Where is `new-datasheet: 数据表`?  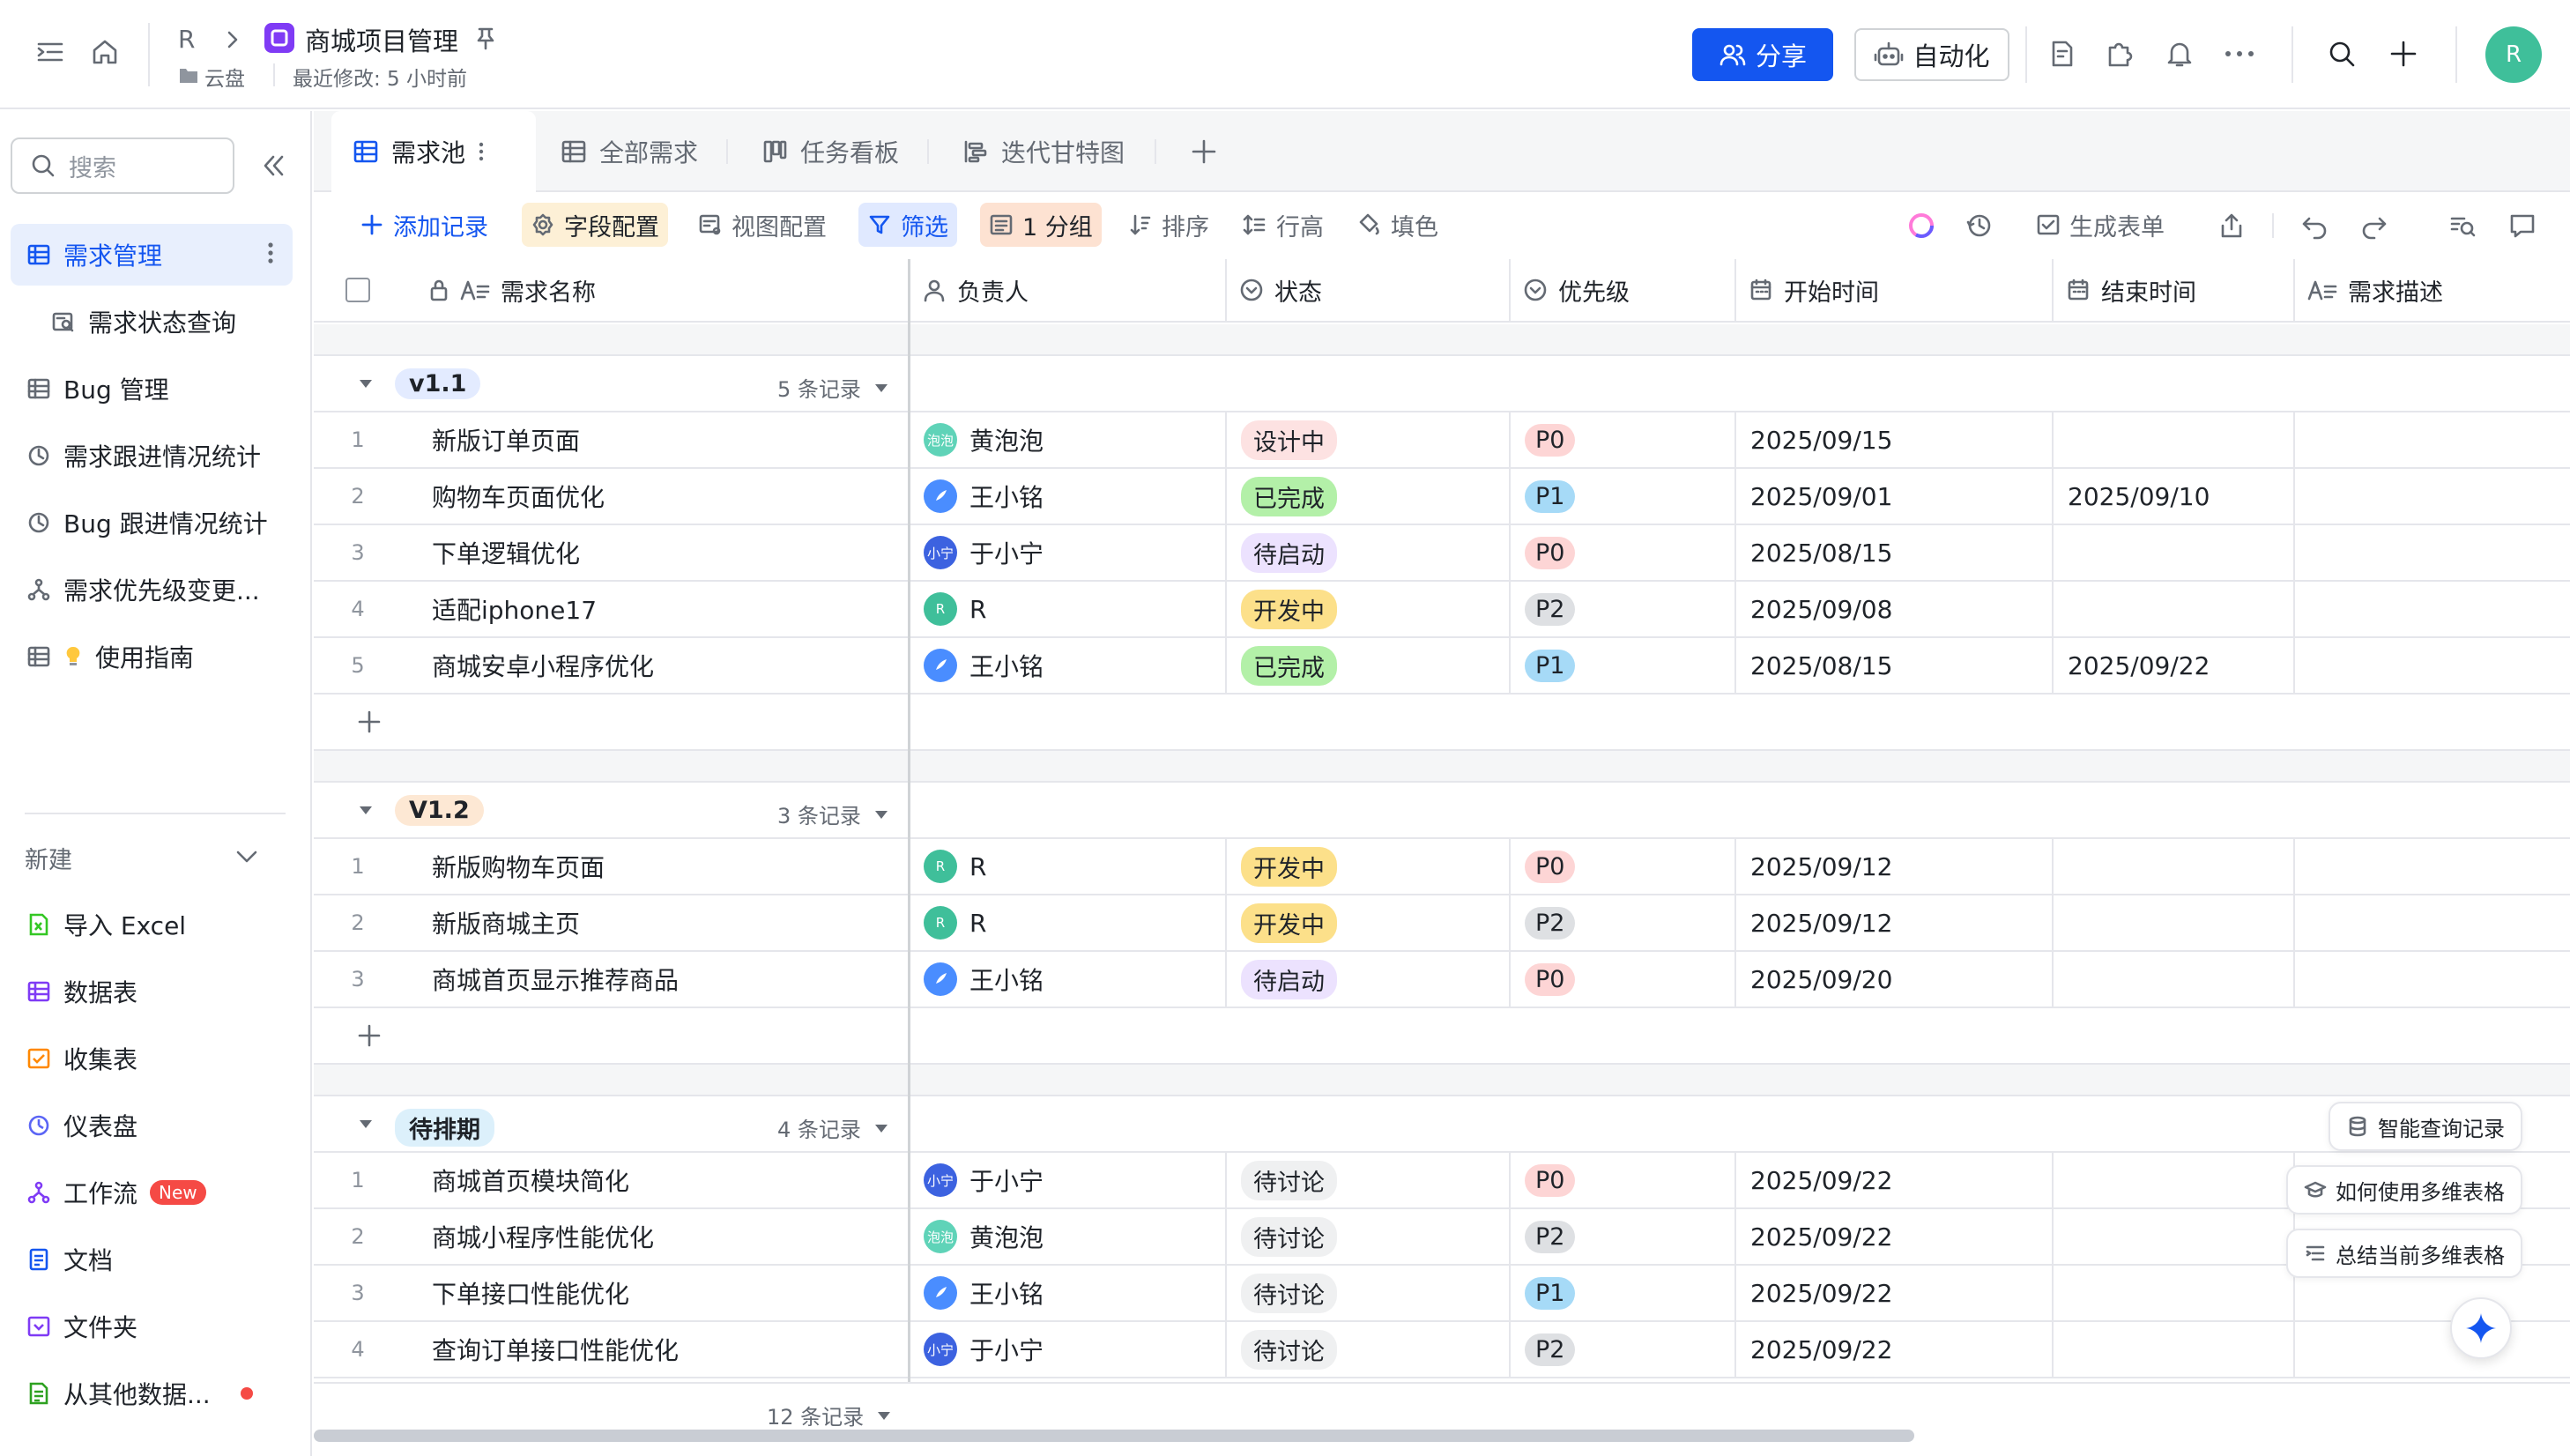
new-datasheet: 数据表 is located at coordinates (152, 991).